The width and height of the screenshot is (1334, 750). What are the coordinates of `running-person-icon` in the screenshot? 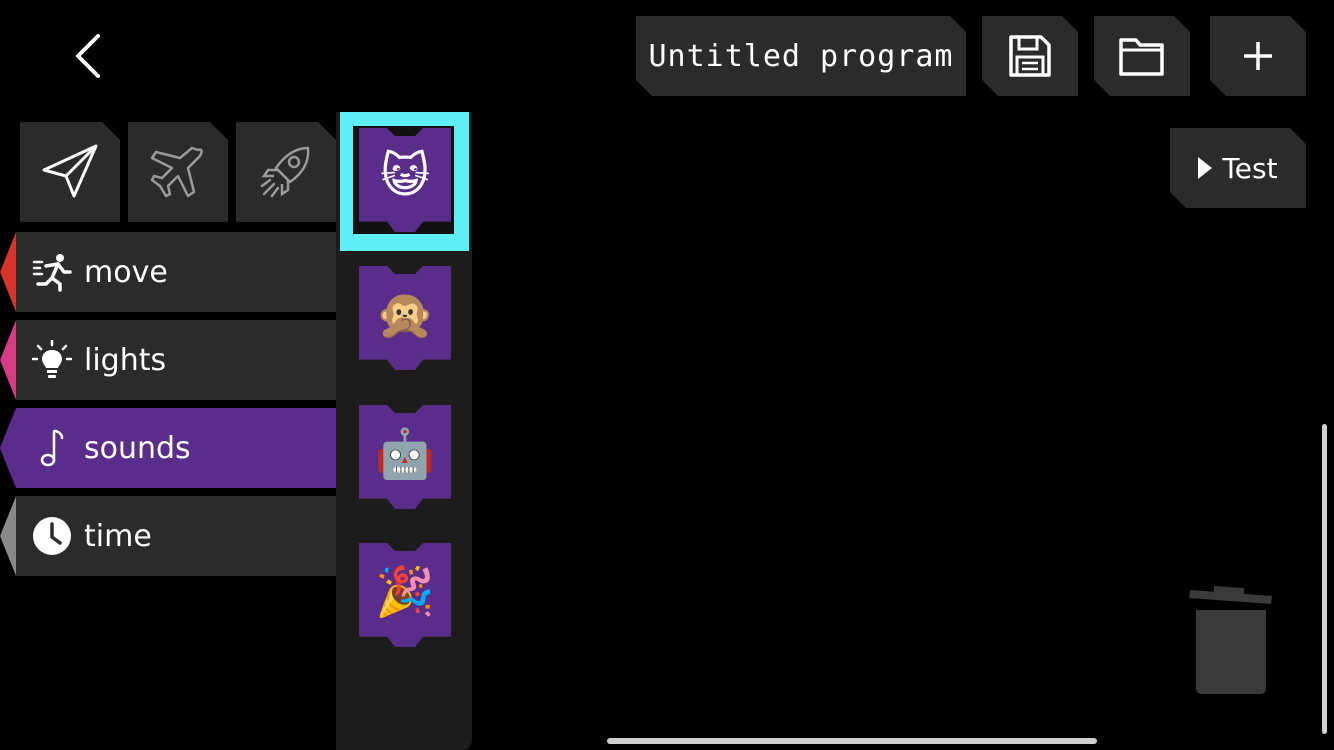 It's located at (52, 272).